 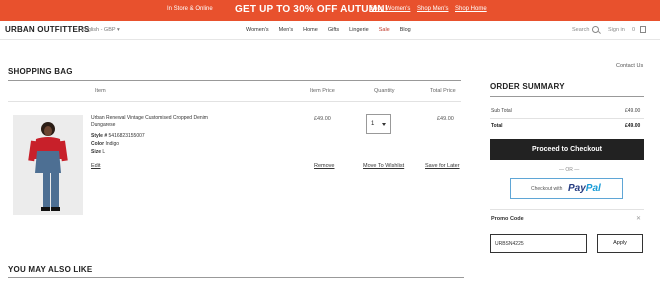 What do you see at coordinates (310, 30) in the screenshot?
I see `nav-home: Home` at bounding box center [310, 30].